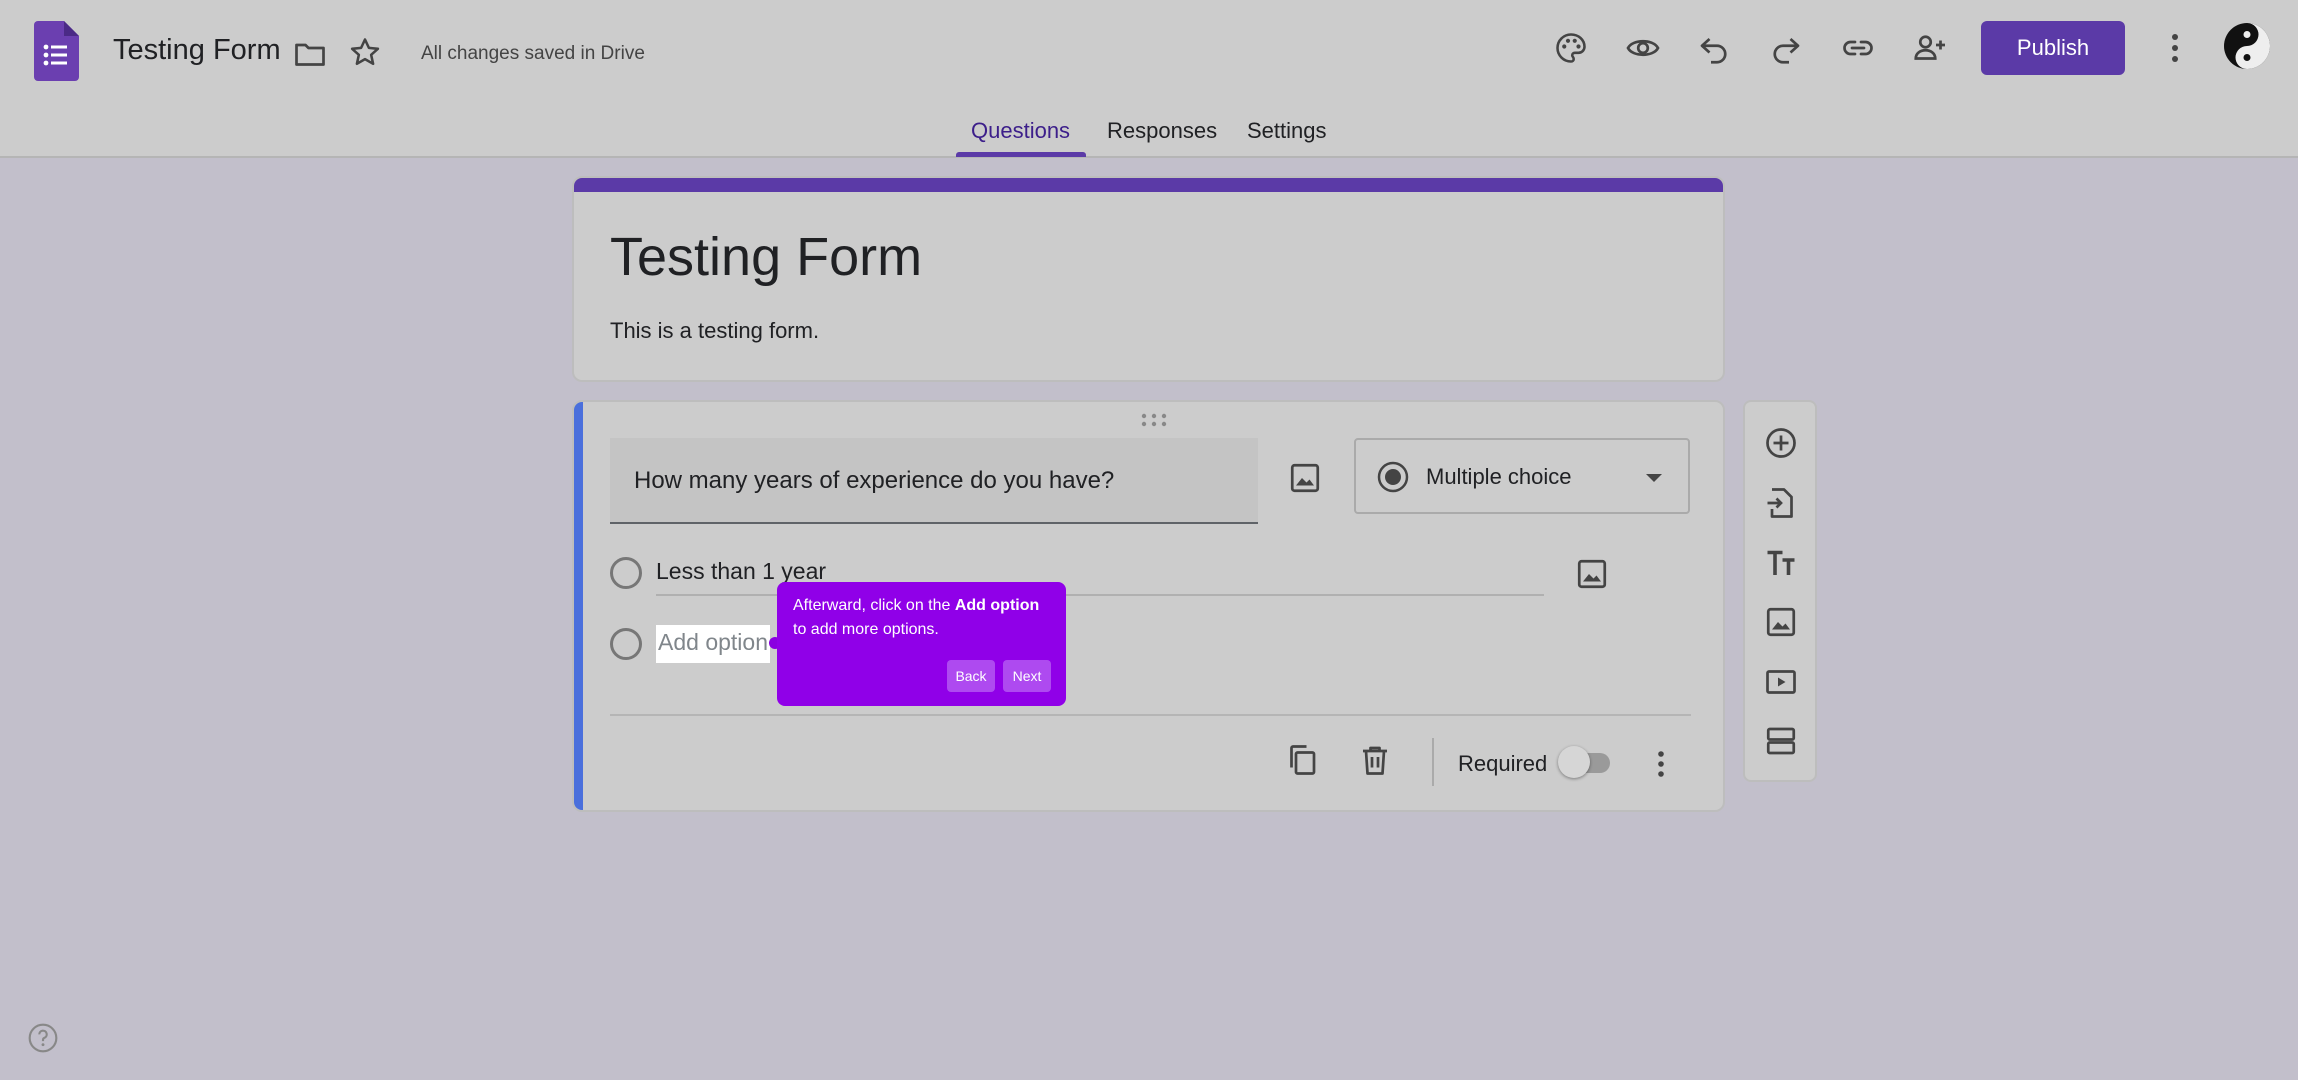  What do you see at coordinates (713, 644) in the screenshot?
I see `add-option-input: Add option` at bounding box center [713, 644].